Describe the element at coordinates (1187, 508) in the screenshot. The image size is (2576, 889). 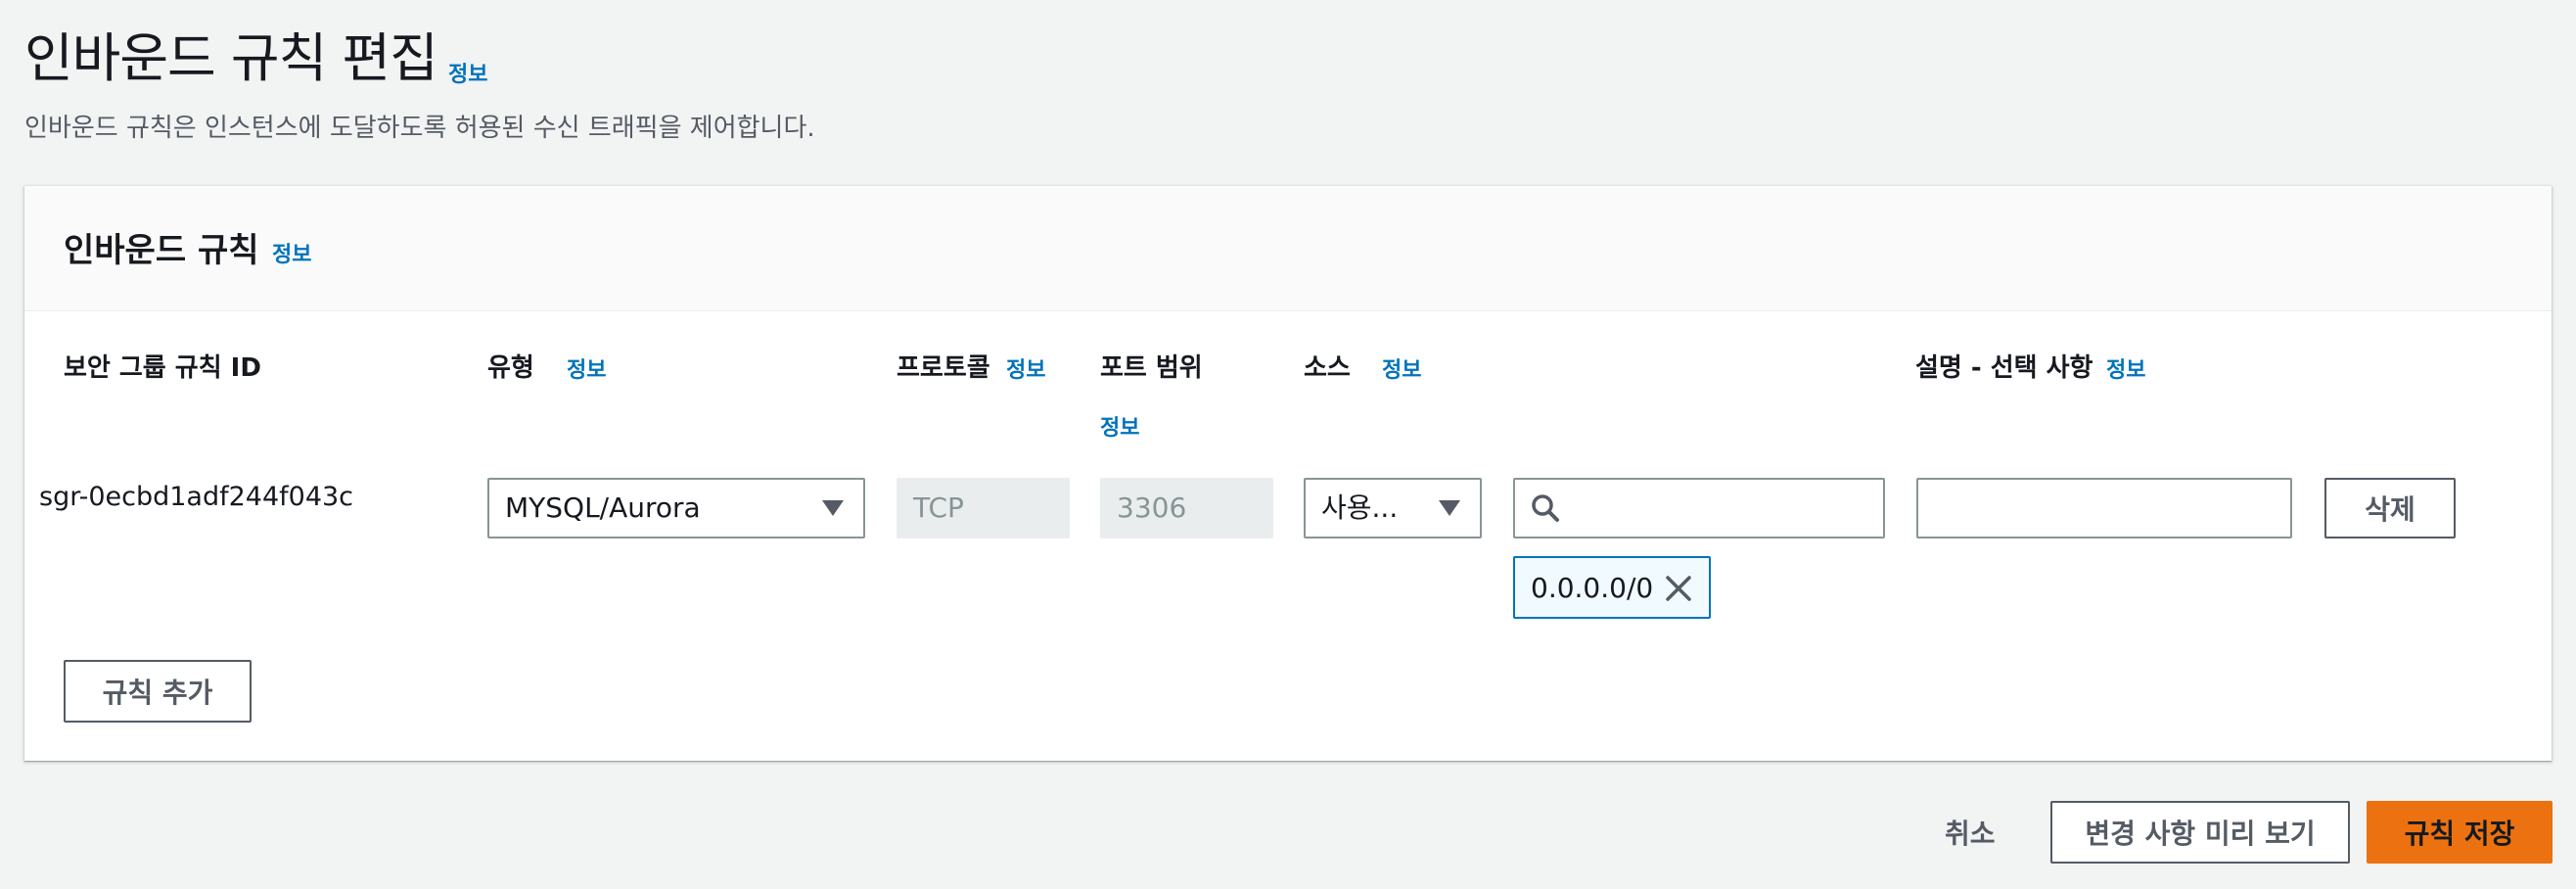
I see `port-range-field: 3306` at that location.